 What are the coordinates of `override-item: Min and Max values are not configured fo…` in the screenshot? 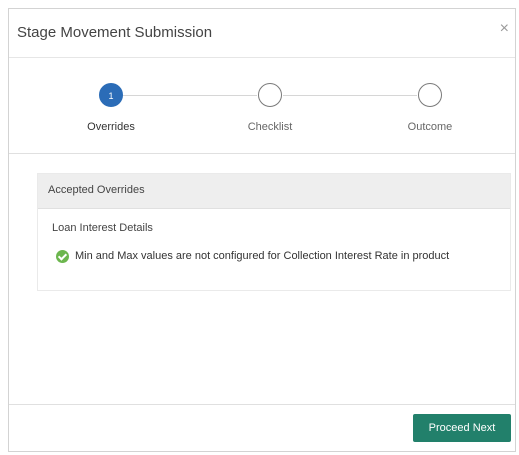 It's located at (252, 256).